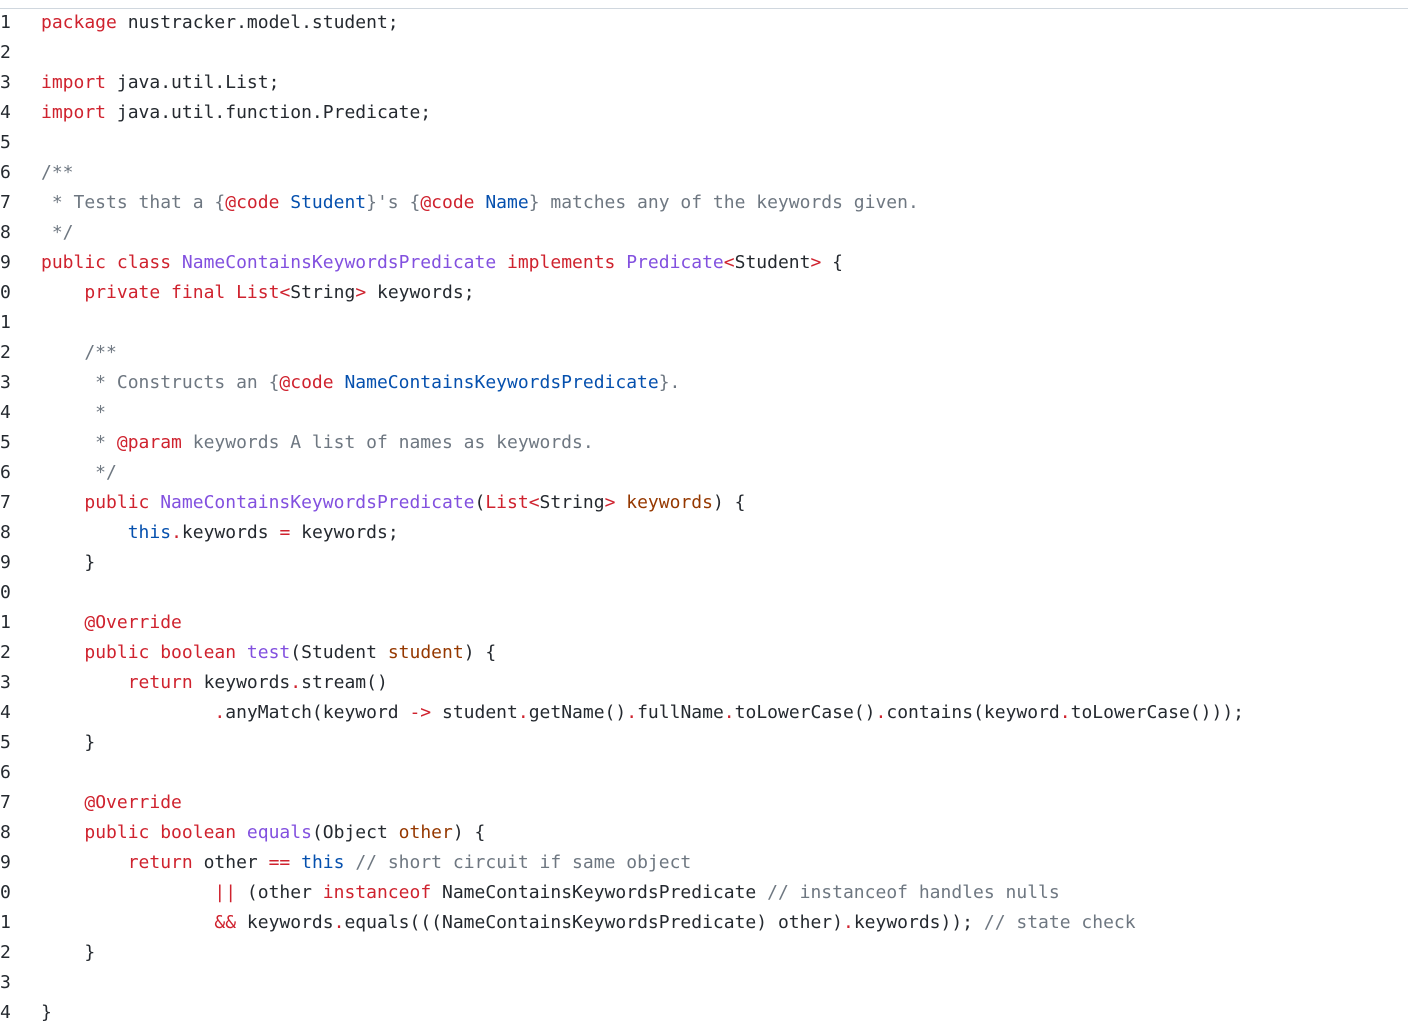  What do you see at coordinates (772, 262) in the screenshot?
I see `code-token: Student` at bounding box center [772, 262].